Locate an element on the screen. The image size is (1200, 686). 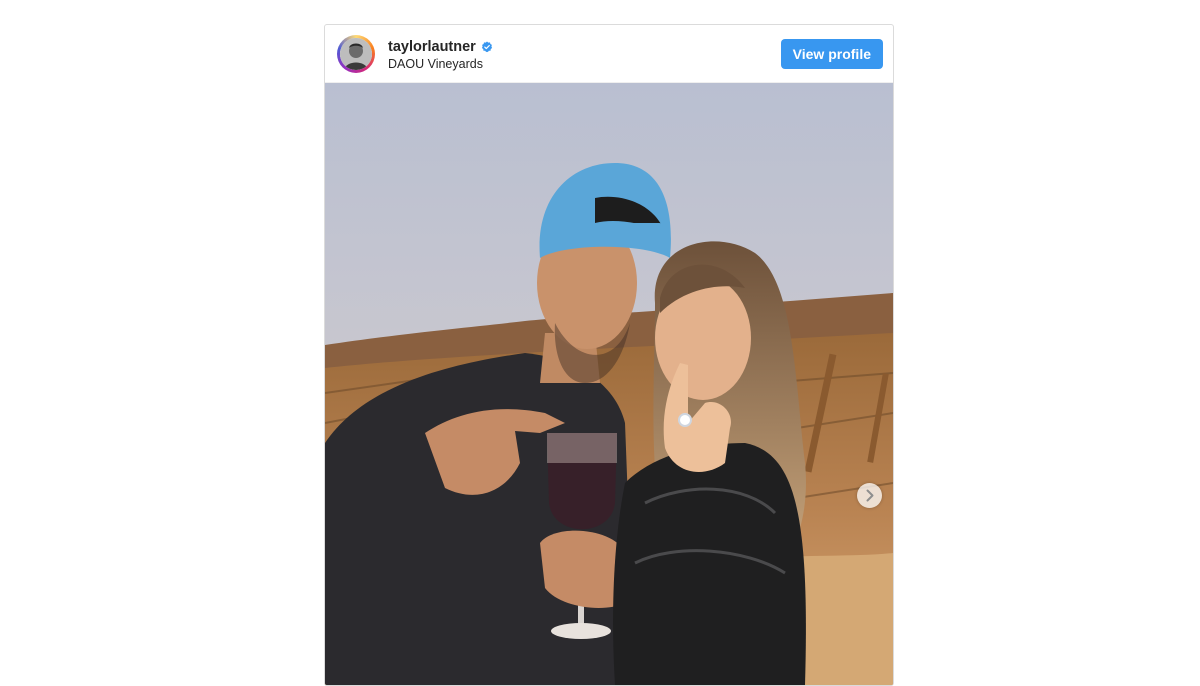
chevron-right-icon is located at coordinates (870, 495).